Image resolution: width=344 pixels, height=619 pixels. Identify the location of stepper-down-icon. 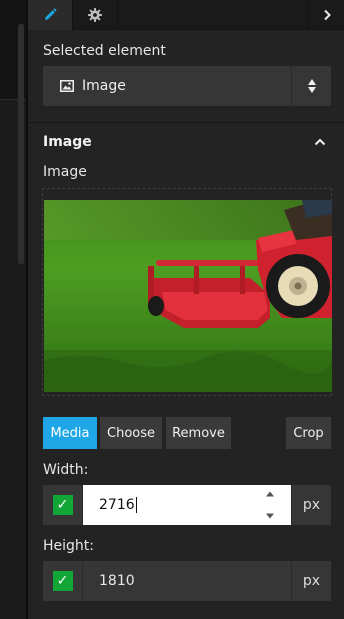
(270, 516).